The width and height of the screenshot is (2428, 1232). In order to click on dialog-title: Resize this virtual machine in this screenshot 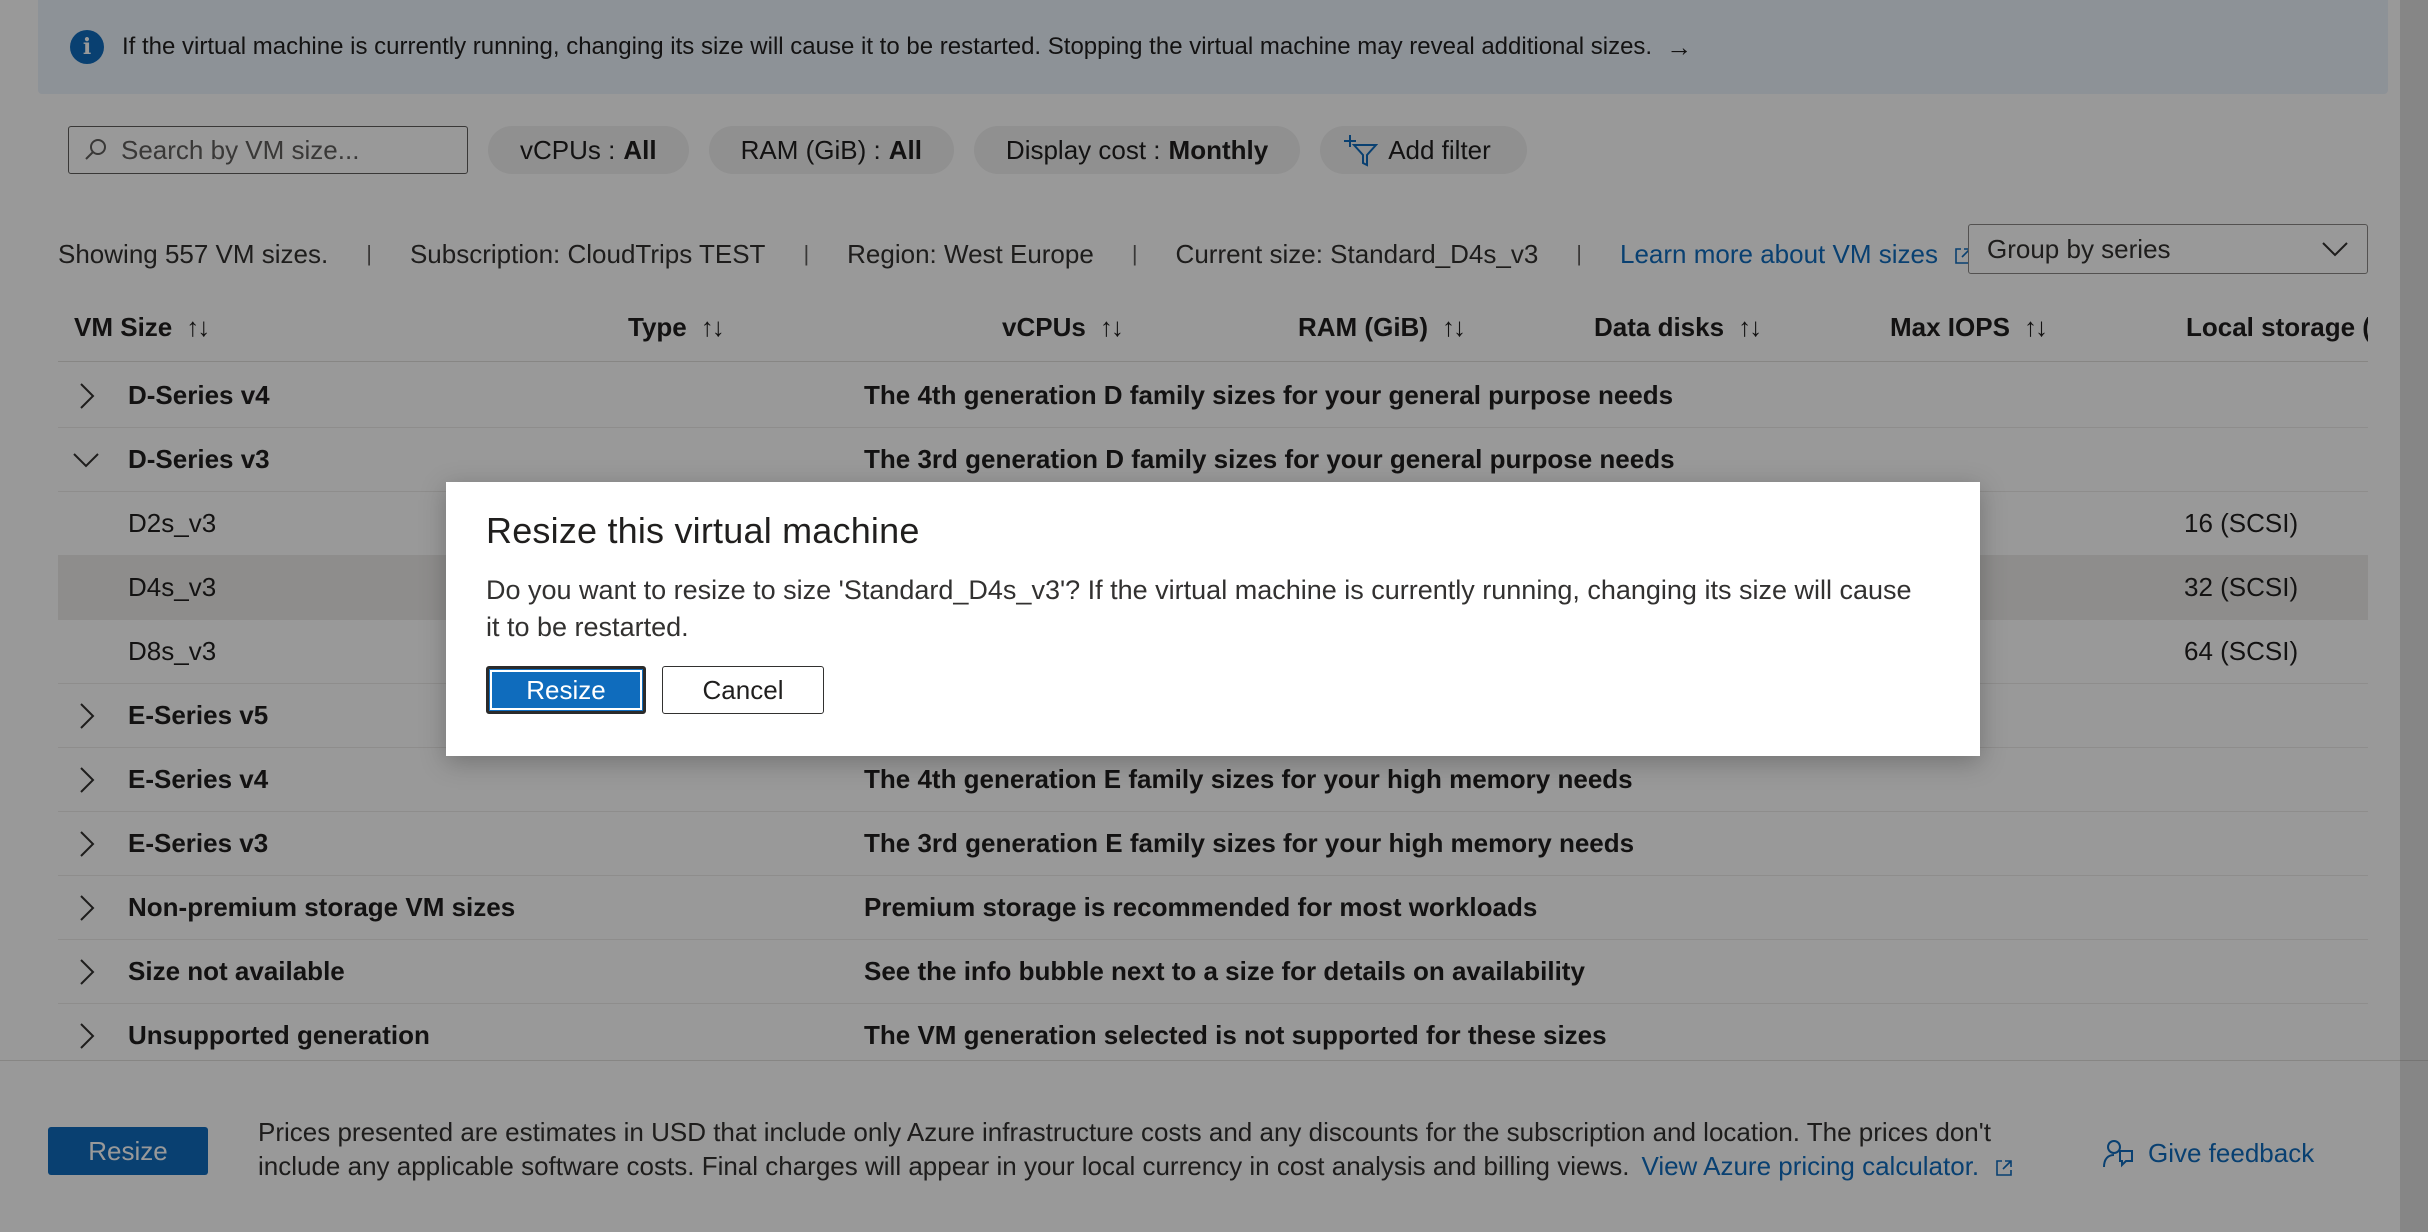, I will do `click(703, 530)`.